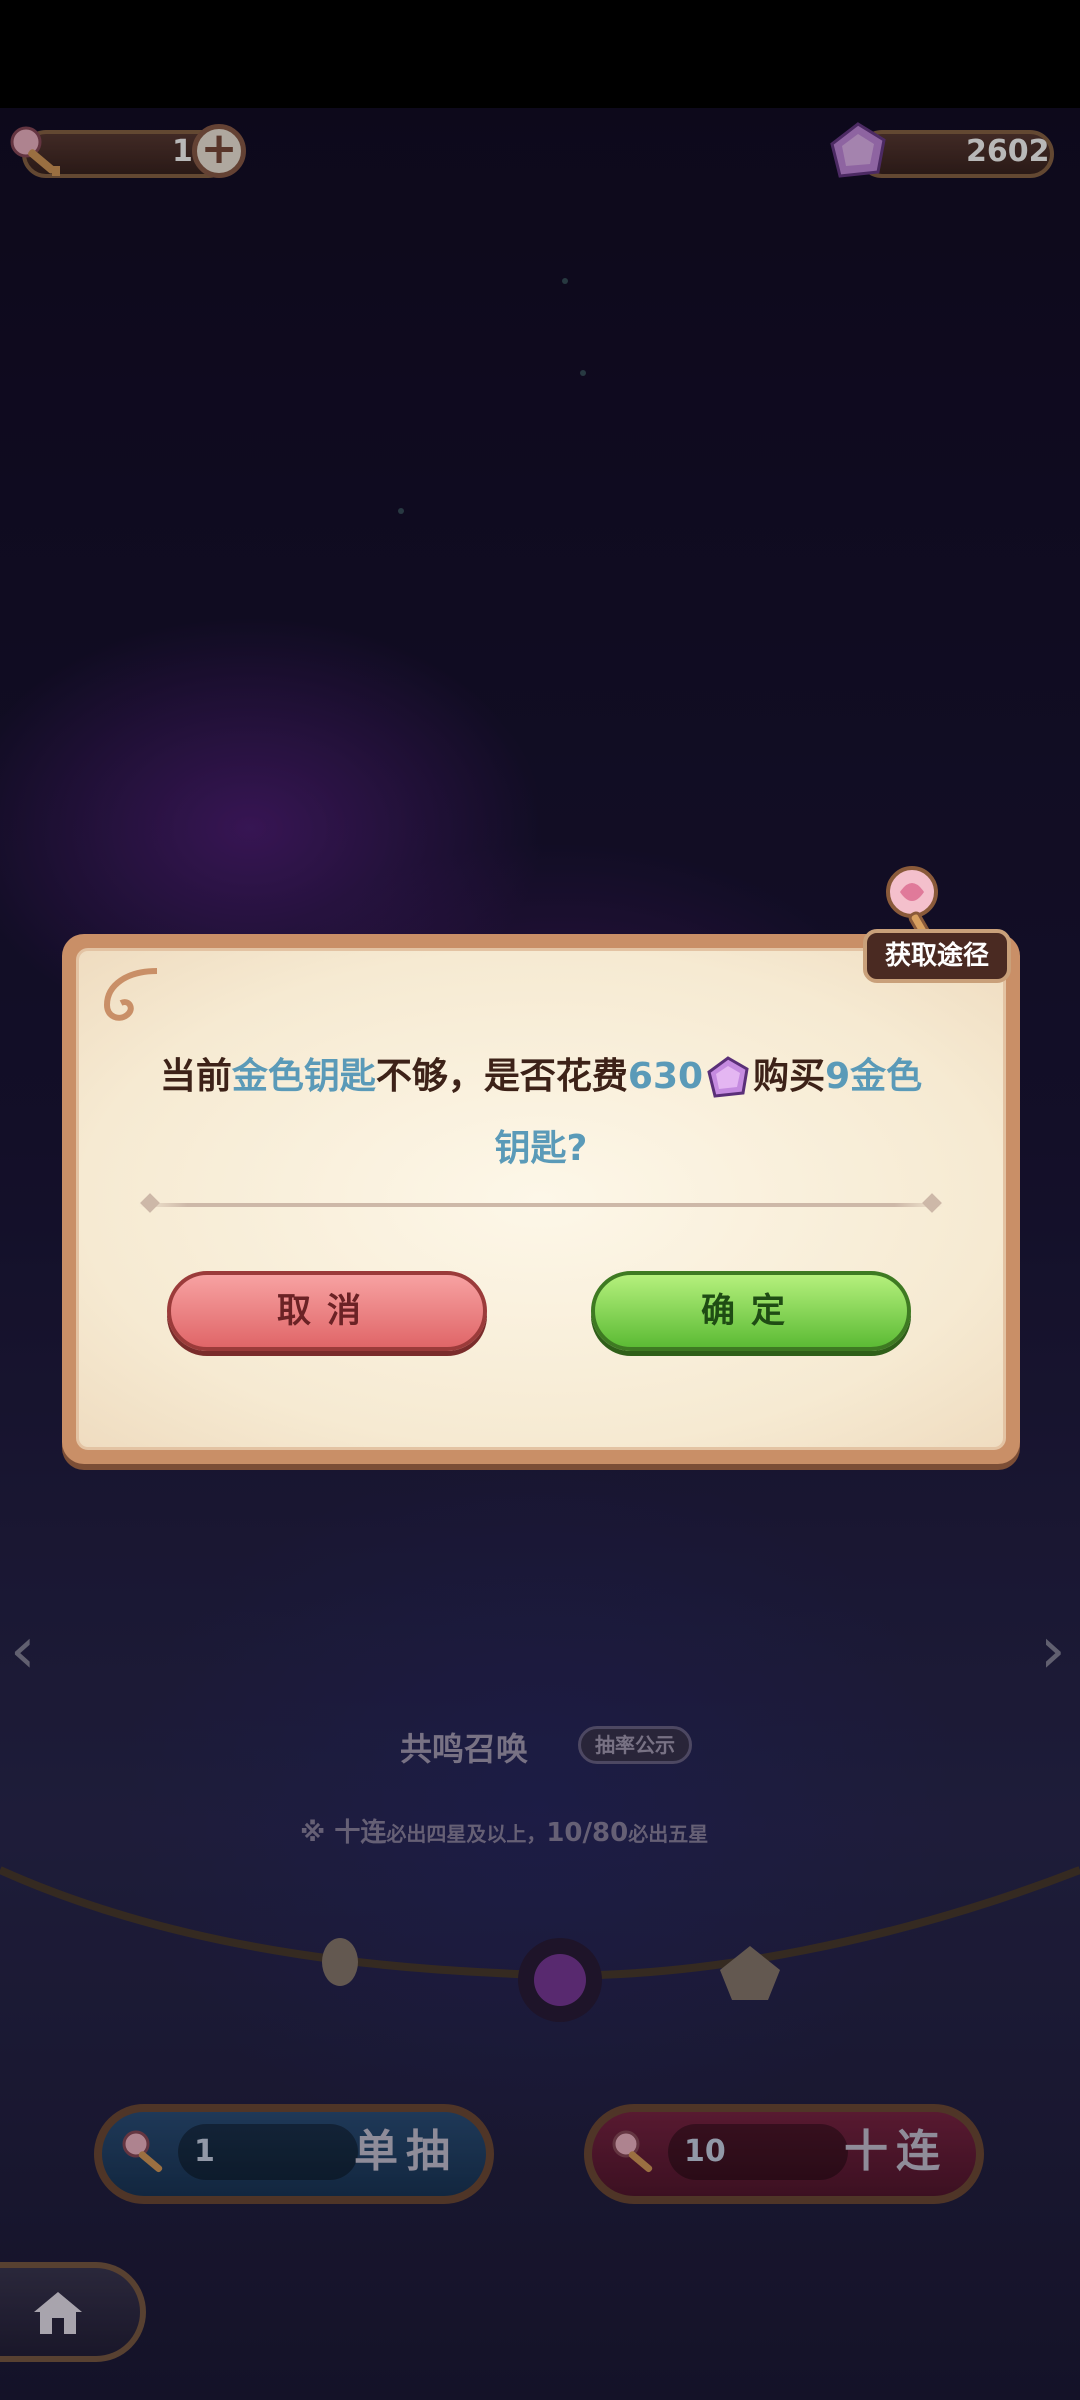  Describe the element at coordinates (327, 1311) in the screenshot. I see `cancel-button: 取消` at that location.